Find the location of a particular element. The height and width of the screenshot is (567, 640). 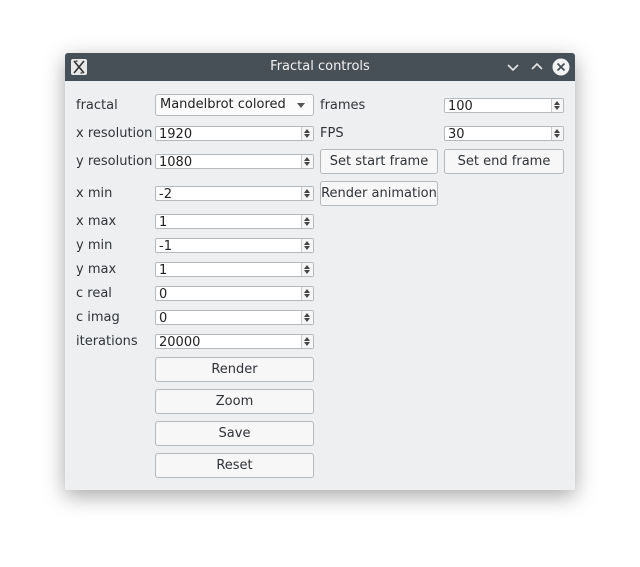

x-resolution-label: x resolution is located at coordinates (114, 133).